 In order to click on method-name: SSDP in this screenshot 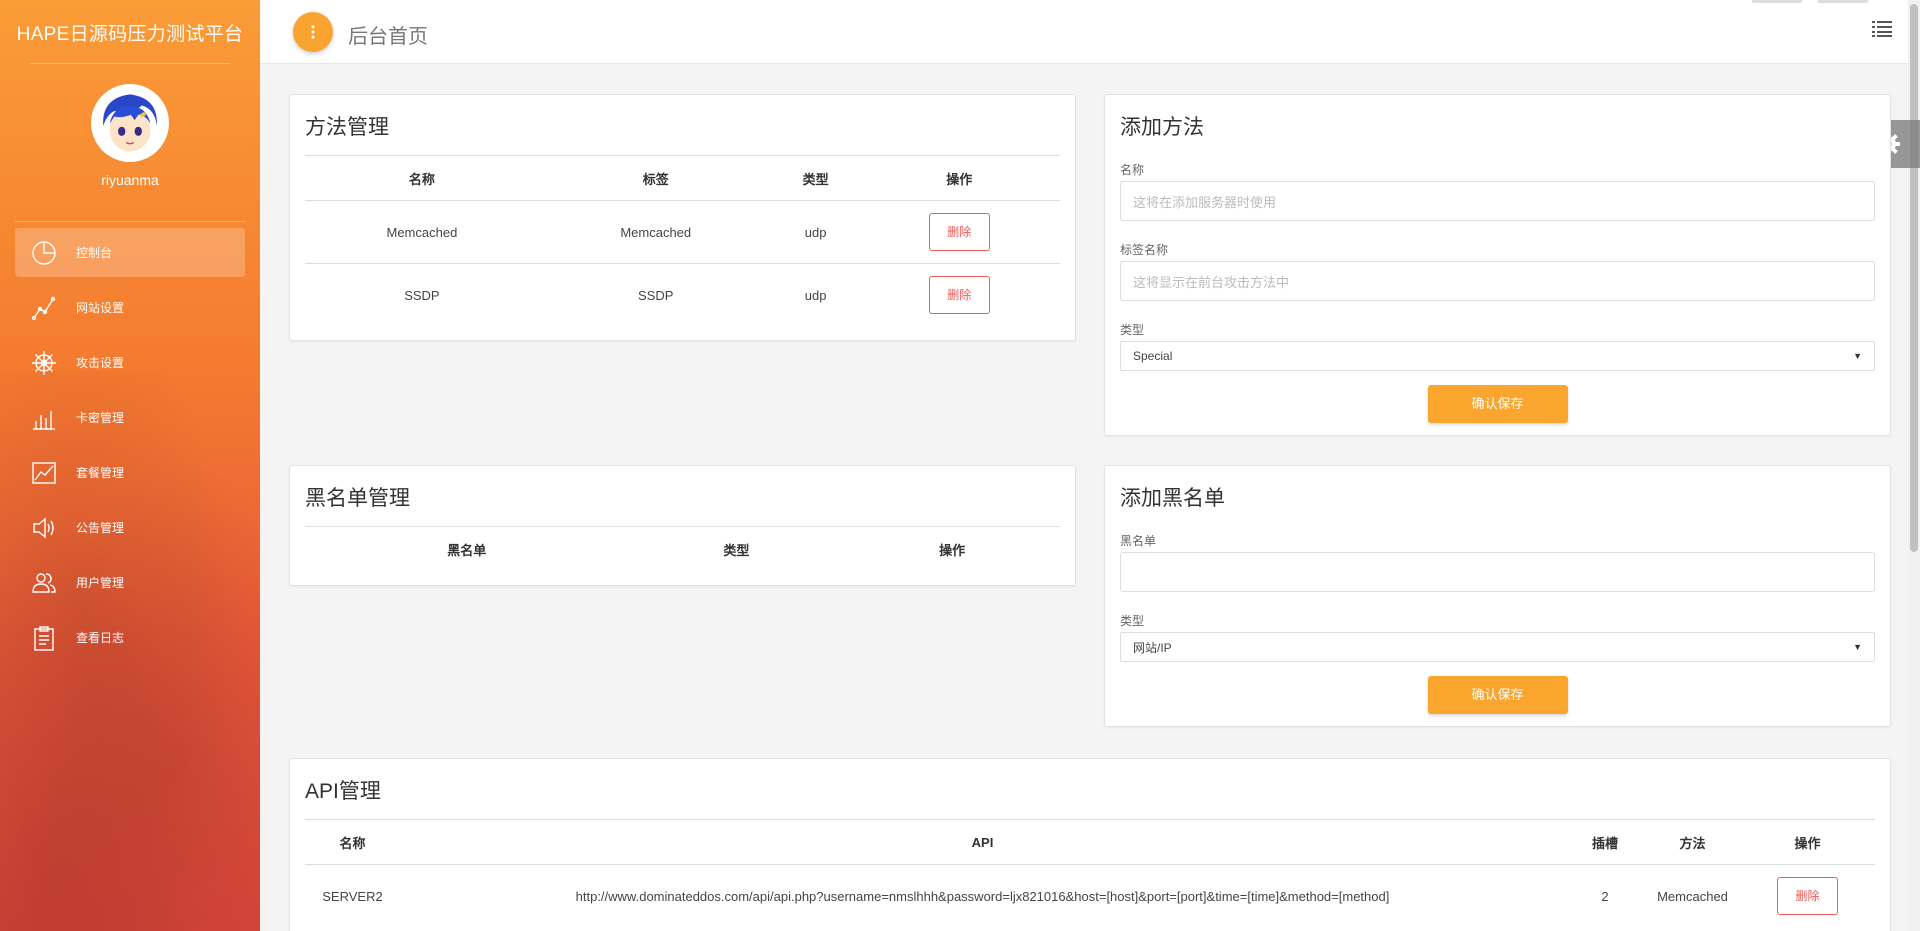, I will do `click(422, 295)`.